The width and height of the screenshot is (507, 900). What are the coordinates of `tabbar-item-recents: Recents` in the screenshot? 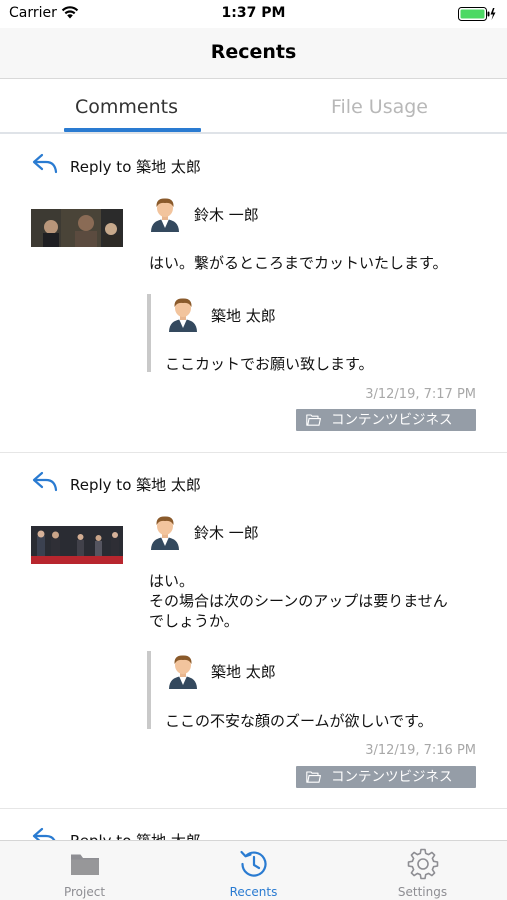 It's located at (253, 870).